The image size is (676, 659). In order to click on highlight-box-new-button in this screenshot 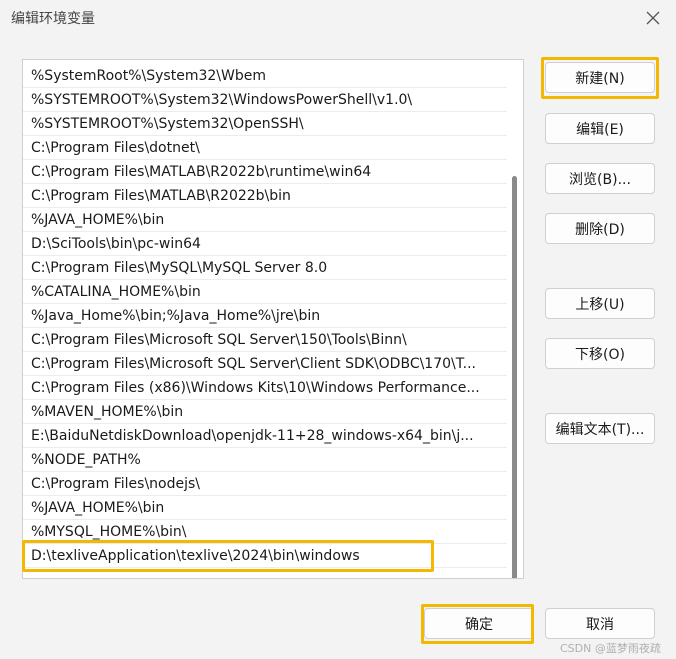, I will do `click(600, 78)`.